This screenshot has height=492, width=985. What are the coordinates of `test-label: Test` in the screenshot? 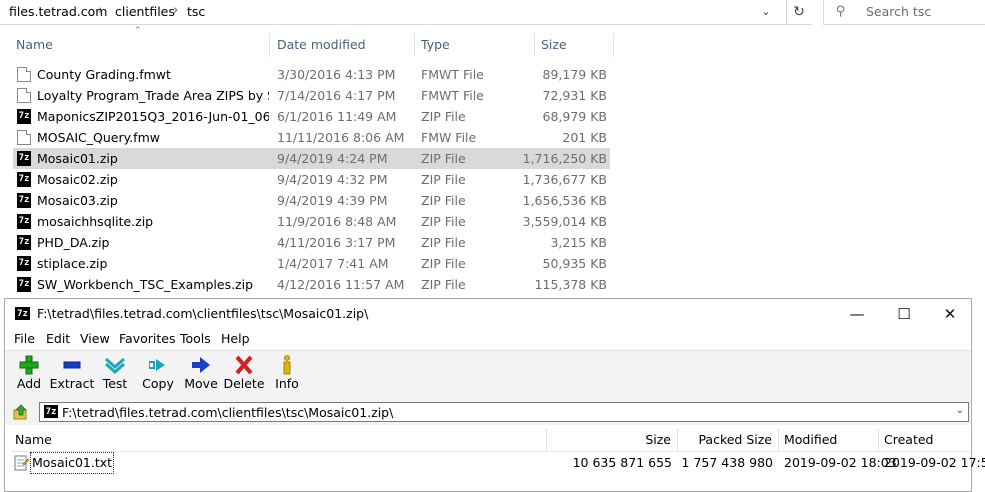 It's located at (115, 383).